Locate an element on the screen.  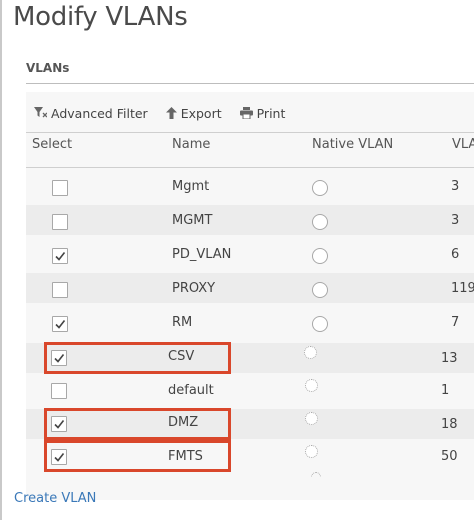
page-title: Modify VLANs is located at coordinates (100, 17).